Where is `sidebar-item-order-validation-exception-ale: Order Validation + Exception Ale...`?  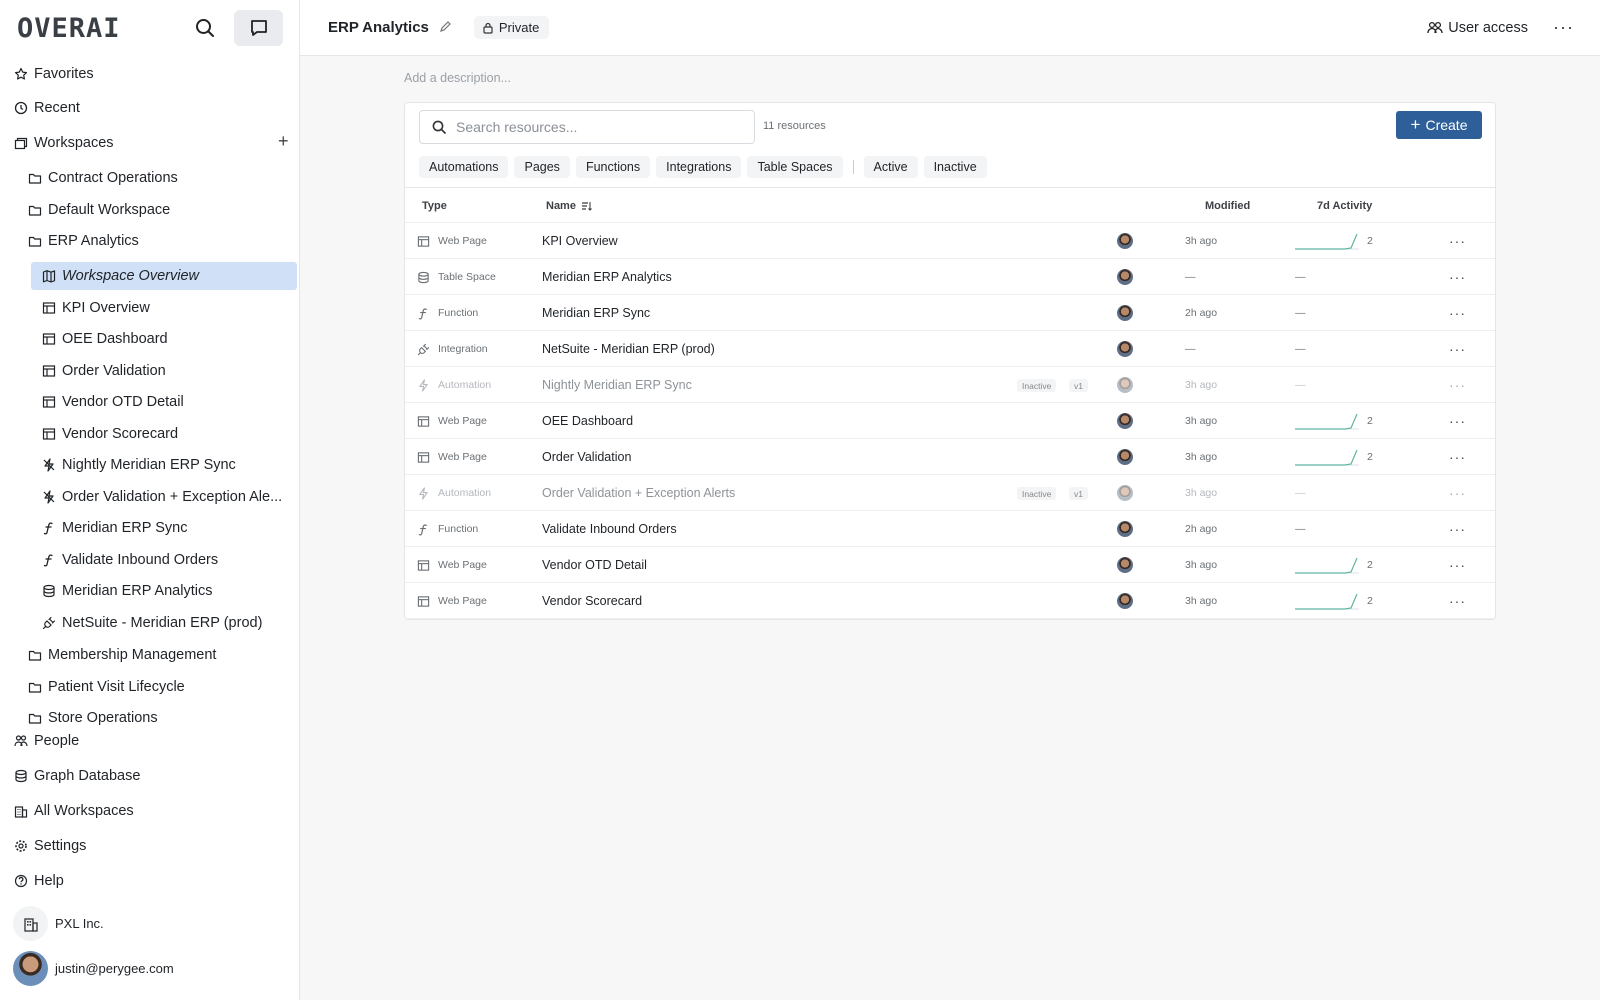 sidebar-item-order-validation-exception-ale: Order Validation + Exception Ale... is located at coordinates (162, 497).